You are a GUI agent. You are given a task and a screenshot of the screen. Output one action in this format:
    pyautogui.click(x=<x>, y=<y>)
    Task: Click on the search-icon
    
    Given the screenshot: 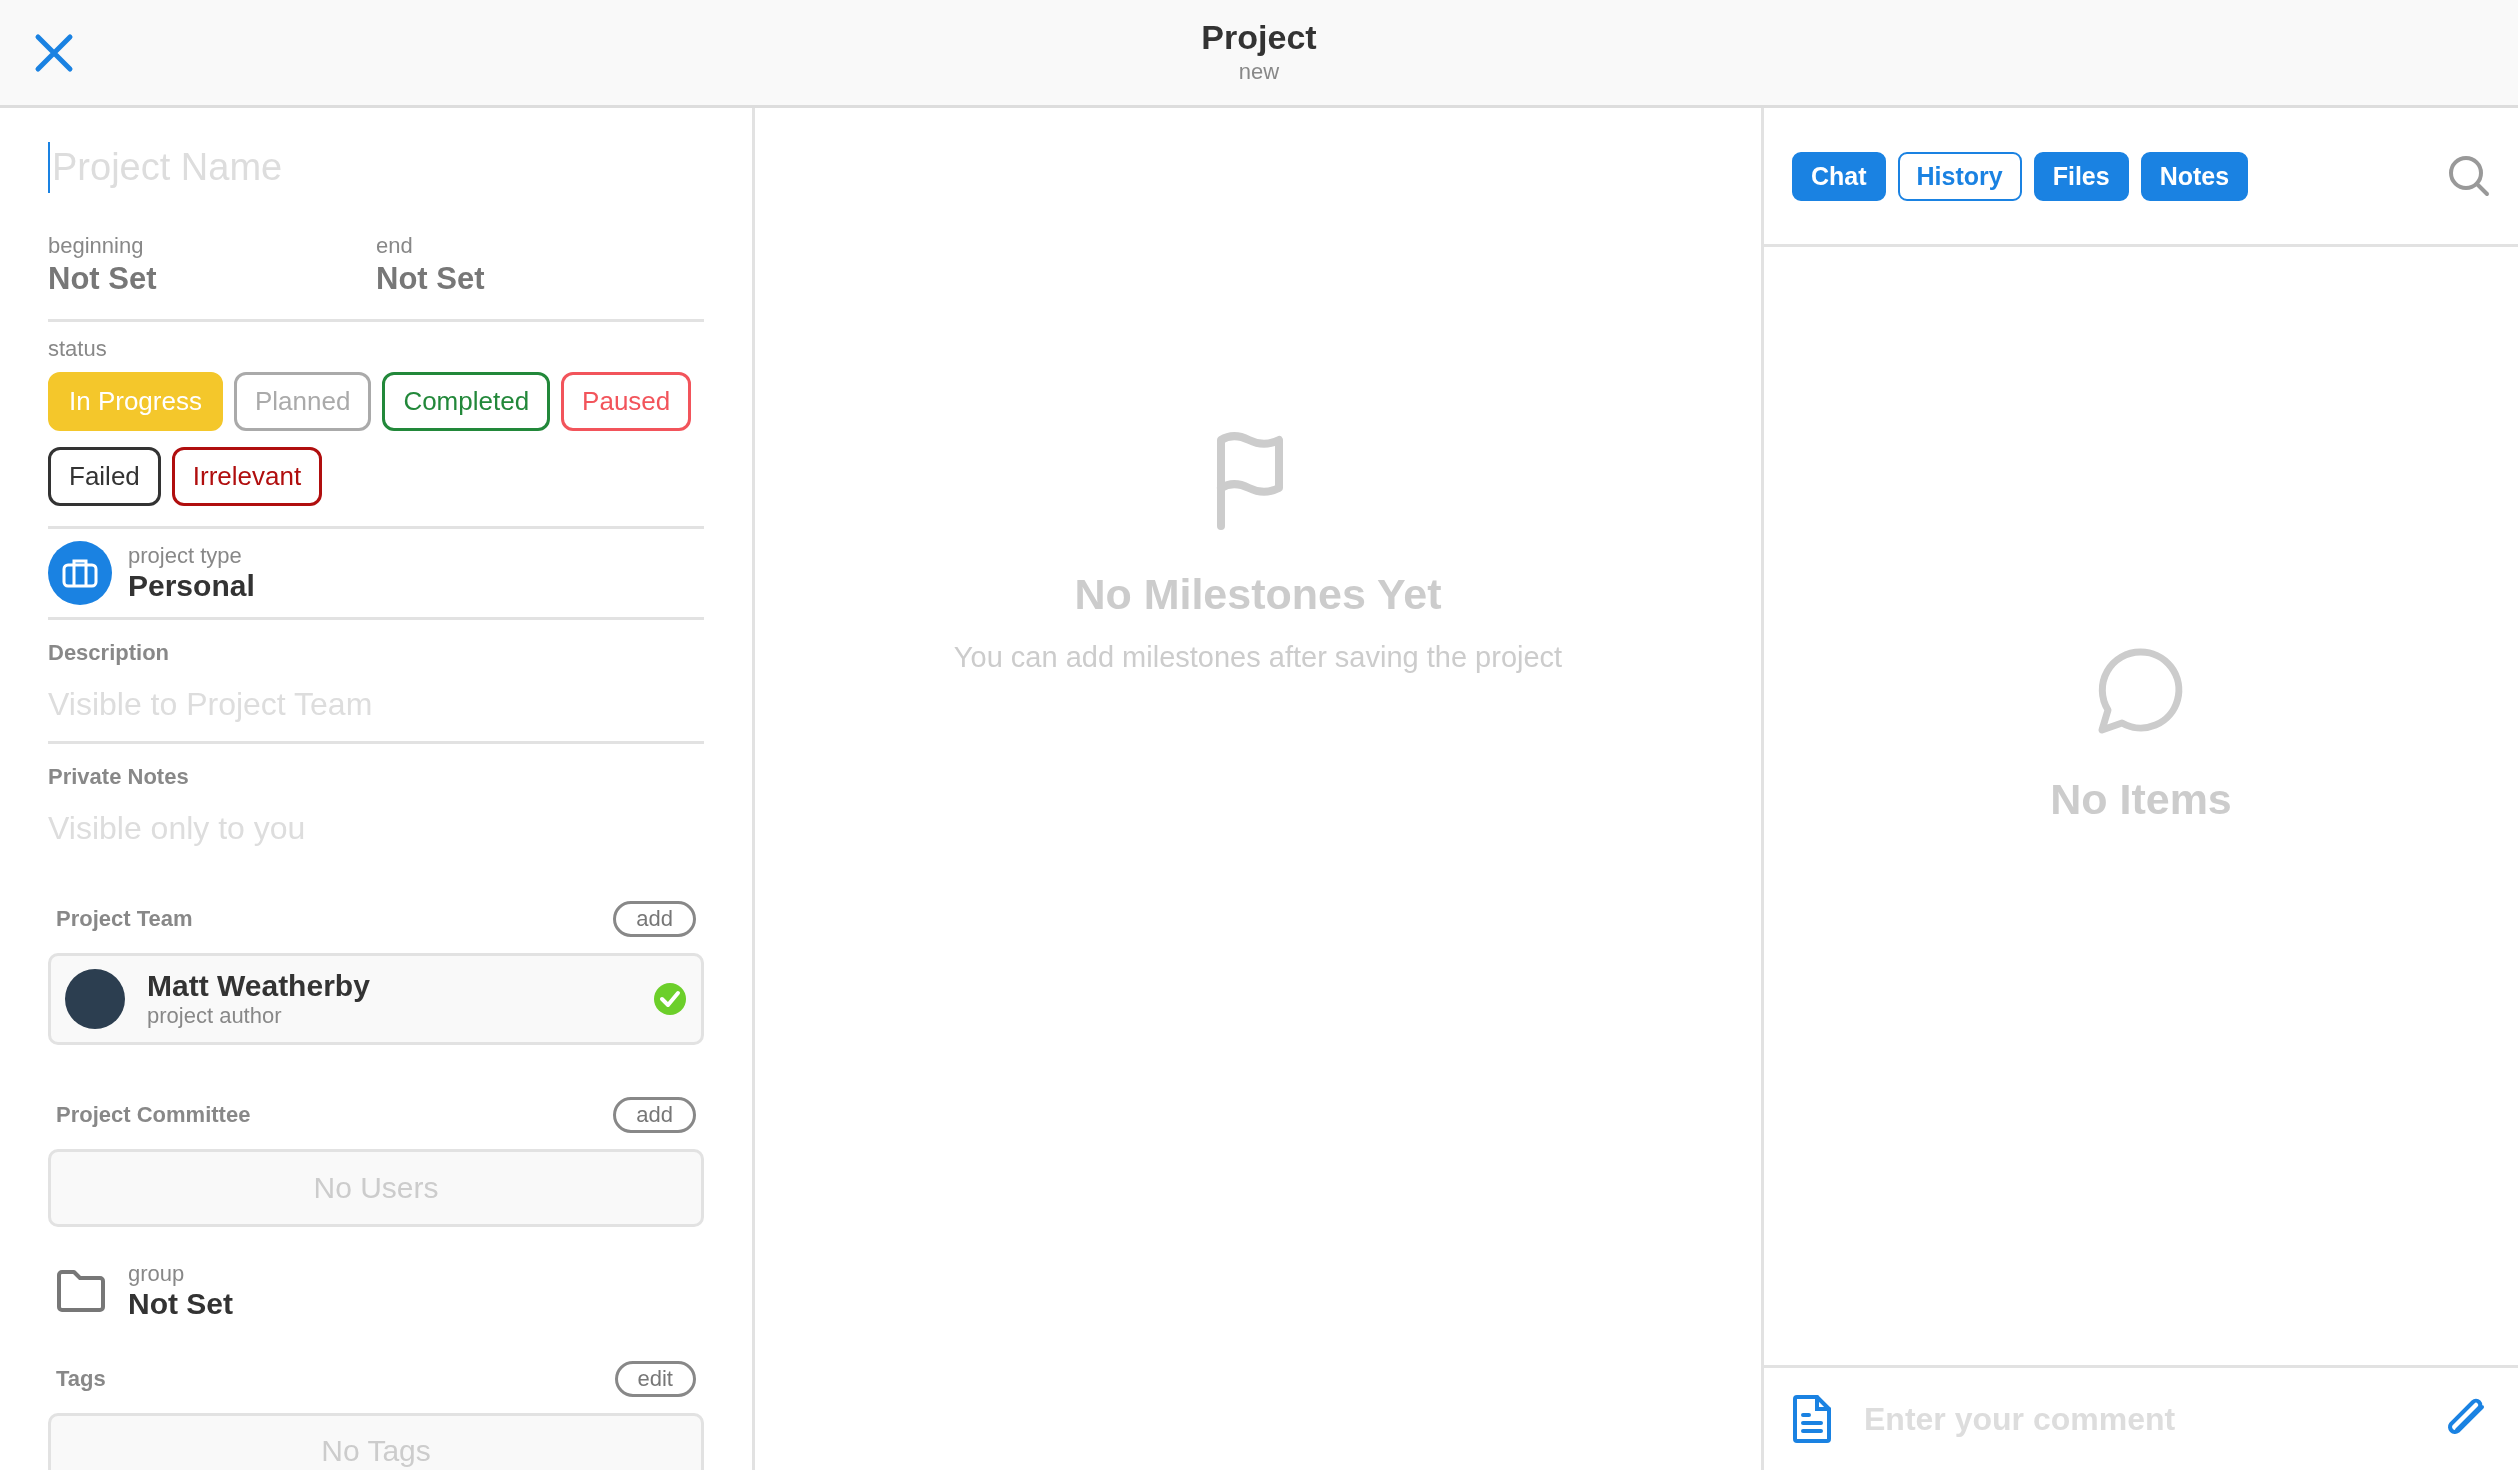 What is the action you would take?
    pyautogui.click(x=2469, y=176)
    